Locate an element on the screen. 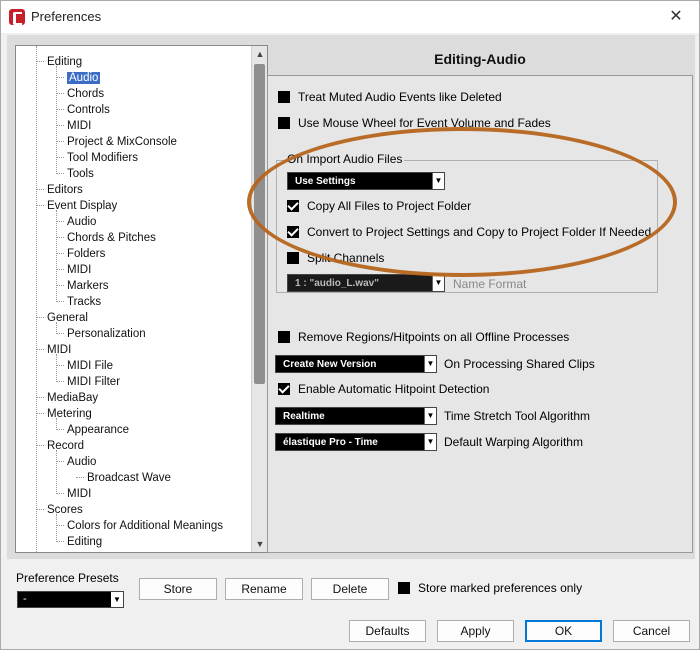 Image resolution: width=700 pixels, height=650 pixels. tree-item: Broadcast Wave is located at coordinates (123, 478).